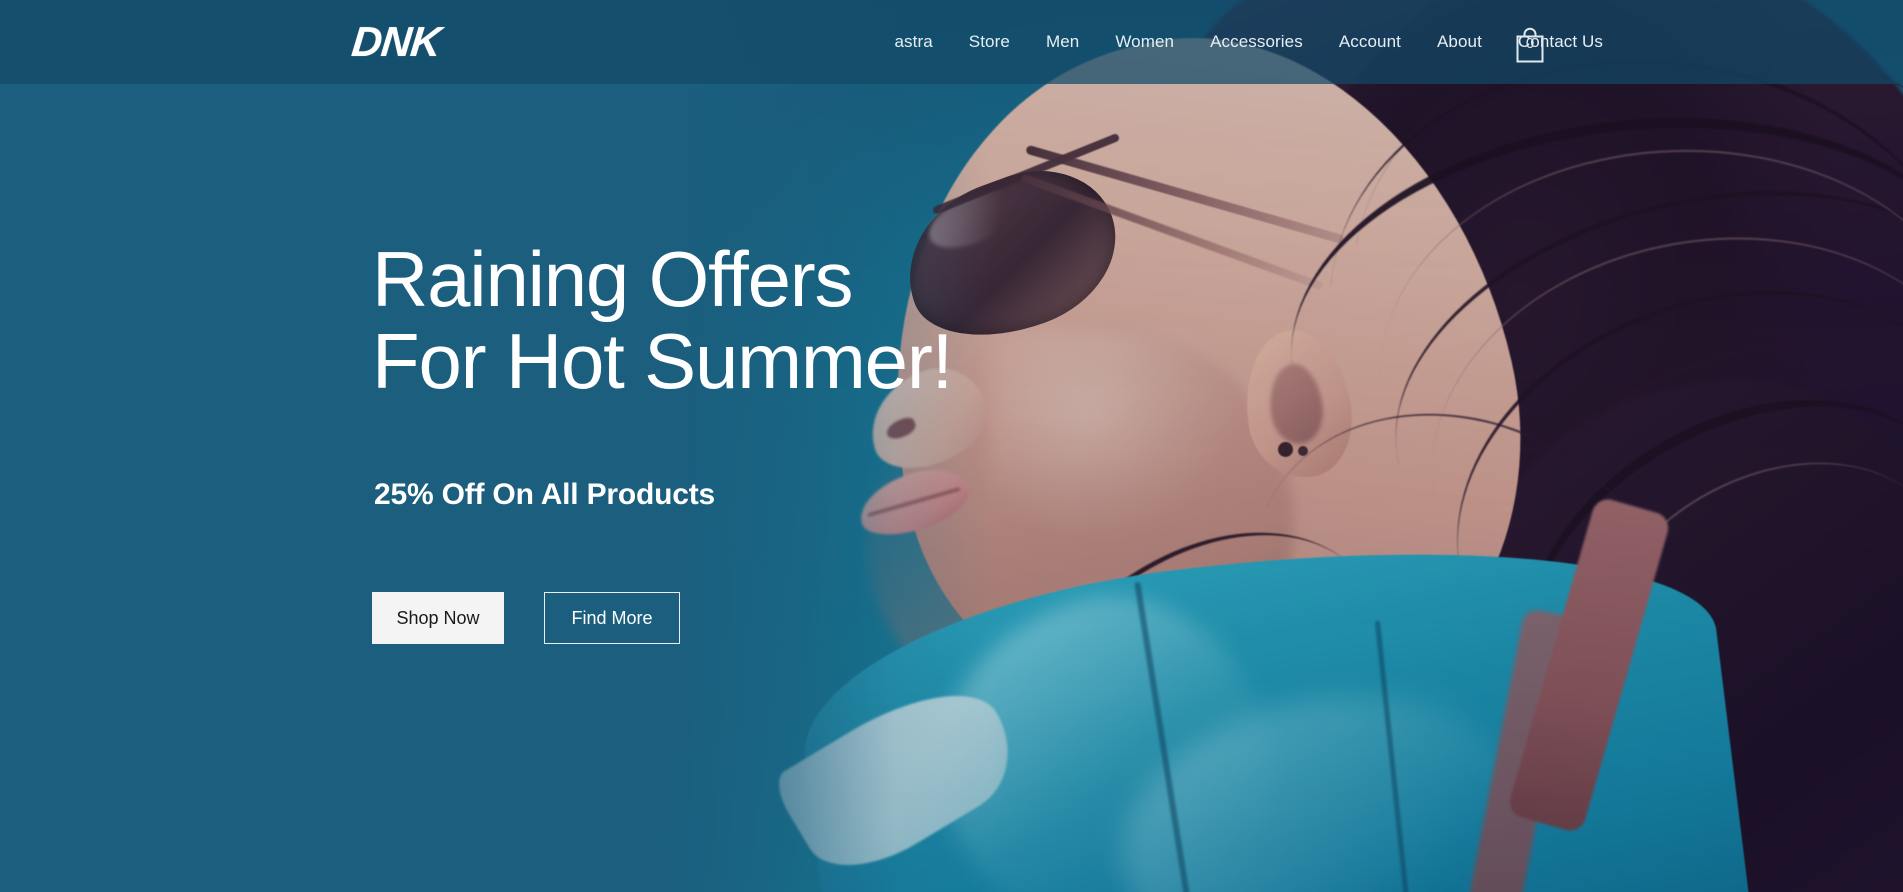 The height and width of the screenshot is (892, 1903). I want to click on nav-item-astra: astra, so click(914, 42).